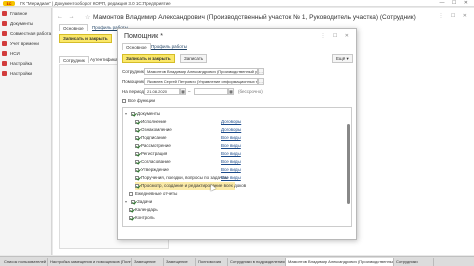 The image size is (474, 266). Describe the element at coordinates (183, 91) in the screenshot. I see `calendar-from-icon: ▦` at that location.